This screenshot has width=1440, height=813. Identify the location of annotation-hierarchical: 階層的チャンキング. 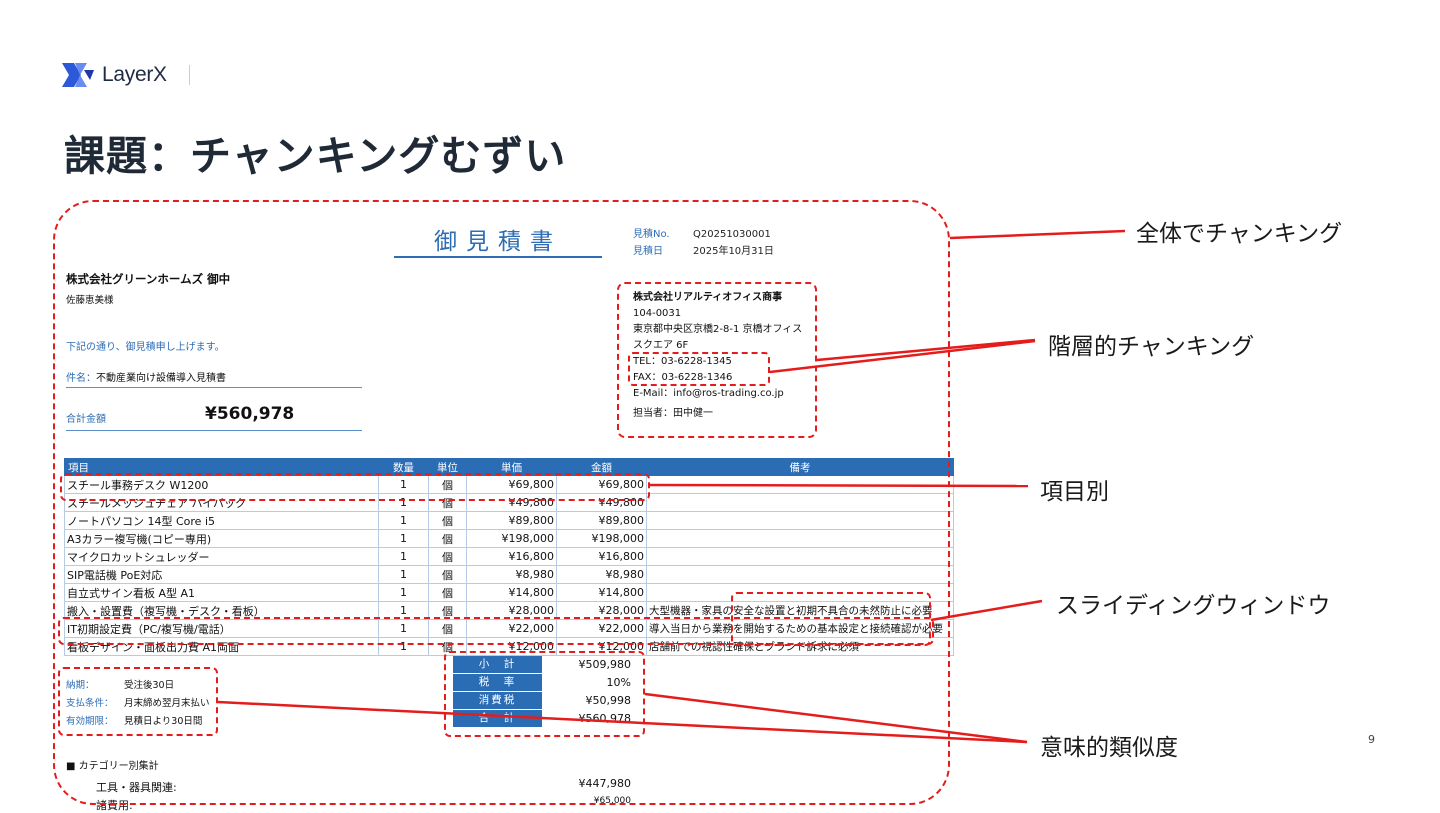
(1151, 347).